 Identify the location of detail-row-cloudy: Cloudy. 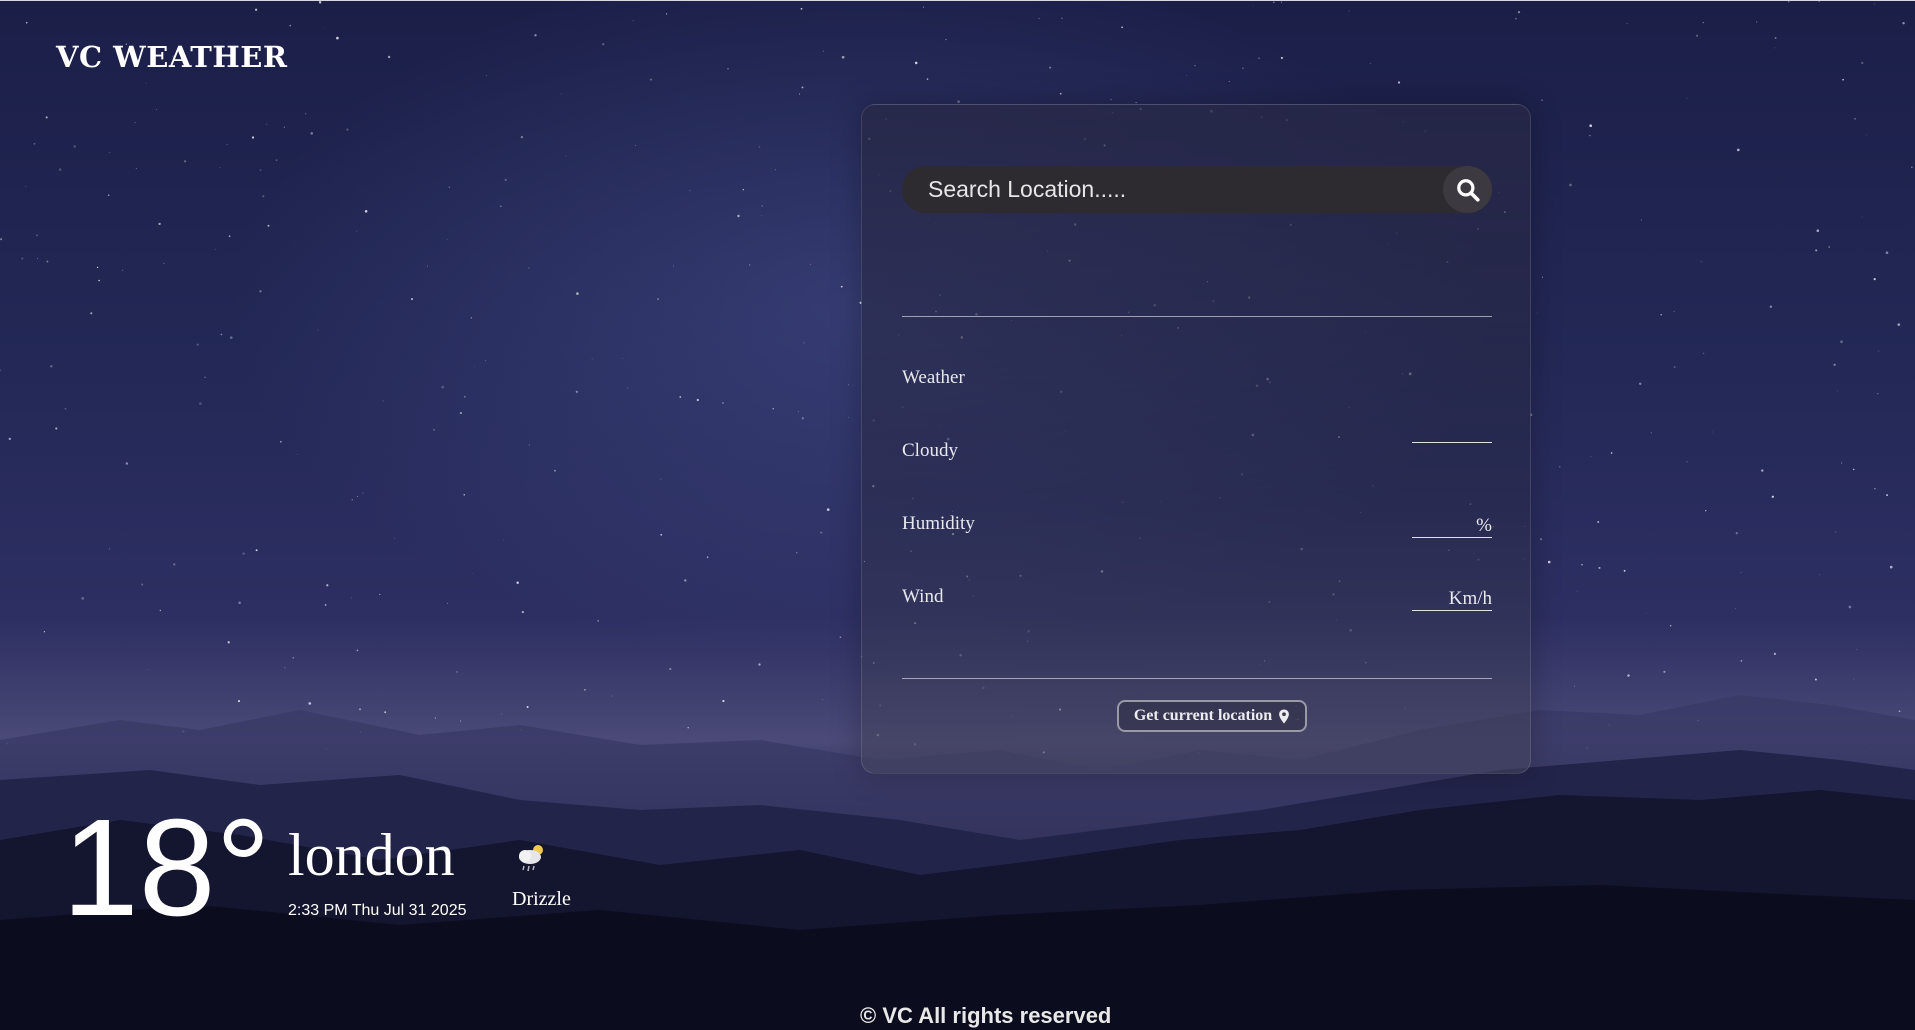
(1197, 455).